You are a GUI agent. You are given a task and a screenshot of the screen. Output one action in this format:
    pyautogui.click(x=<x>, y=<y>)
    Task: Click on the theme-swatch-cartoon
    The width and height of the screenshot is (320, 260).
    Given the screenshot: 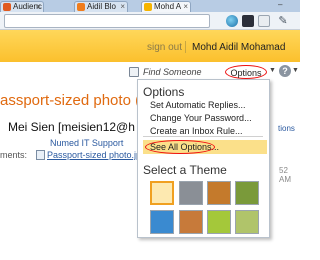 What is the action you would take?
    pyautogui.click(x=219, y=193)
    